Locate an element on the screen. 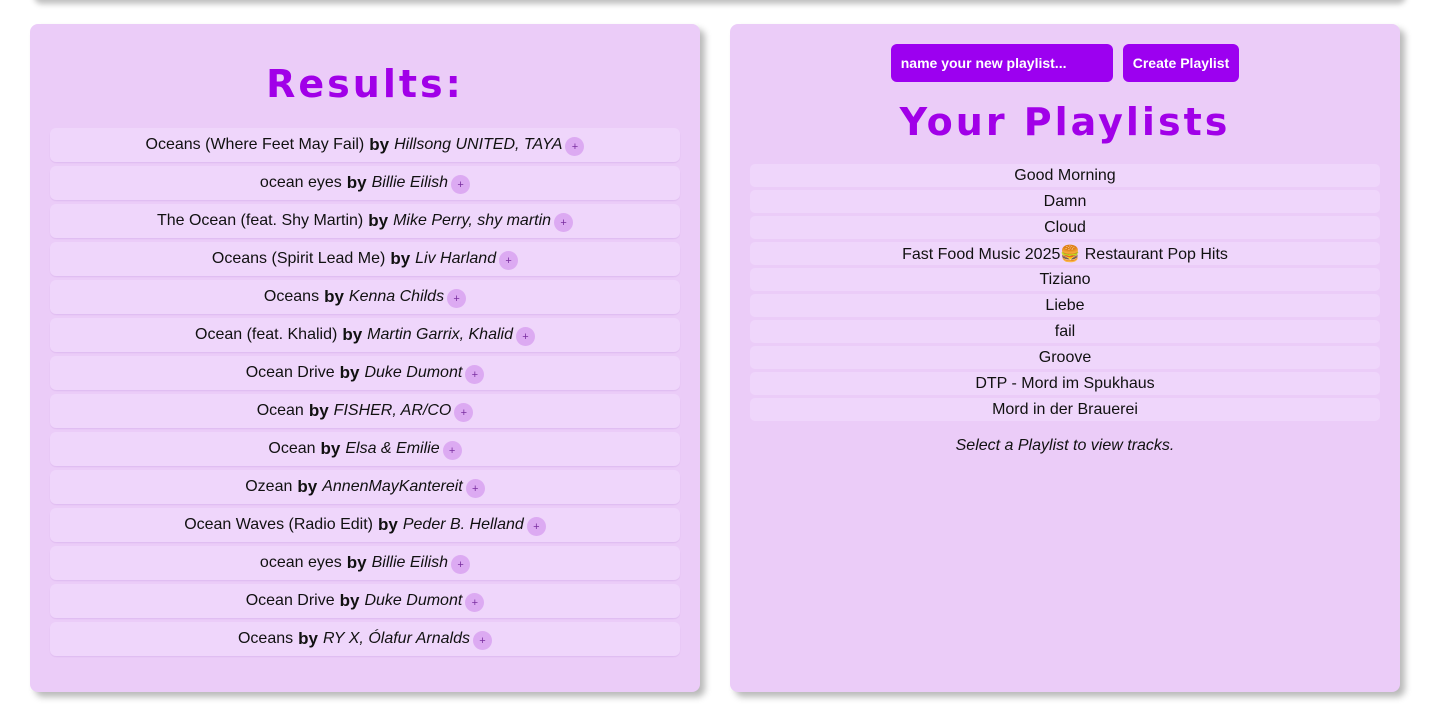 The width and height of the screenshot is (1435, 710). playlist-item: Mord in der Brauerei is located at coordinates (1065, 409).